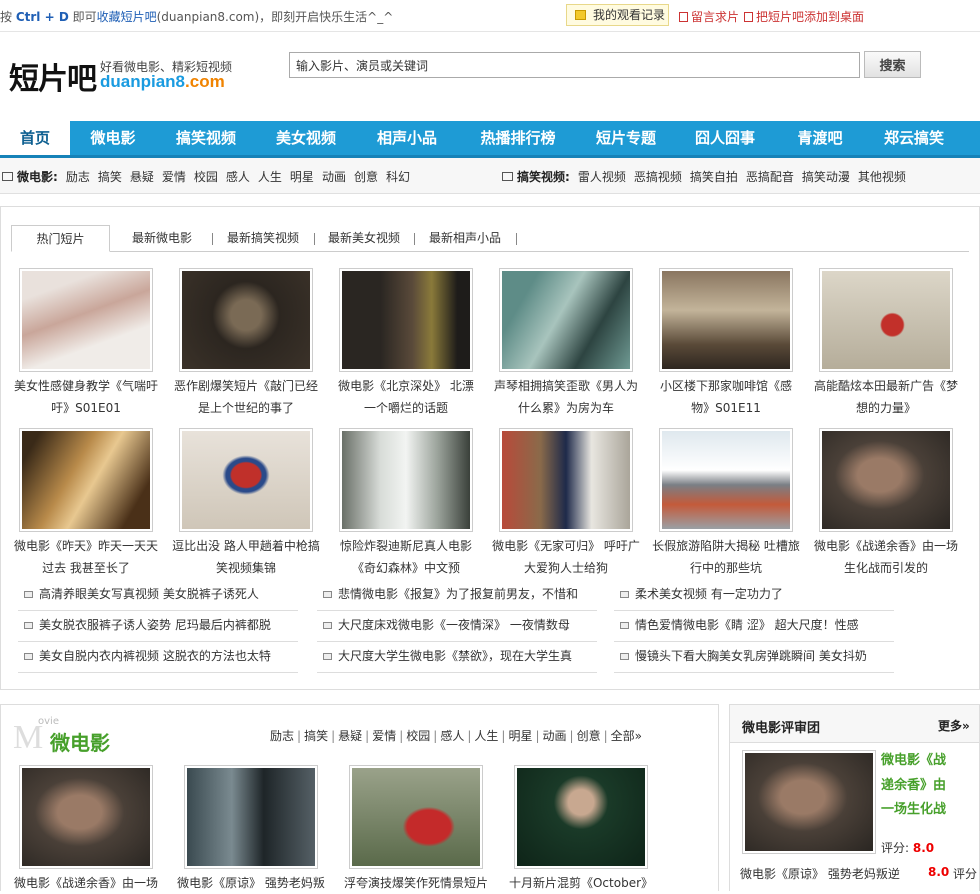  What do you see at coordinates (302, 177) in the screenshot?
I see `cat-mingxing: 明星` at bounding box center [302, 177].